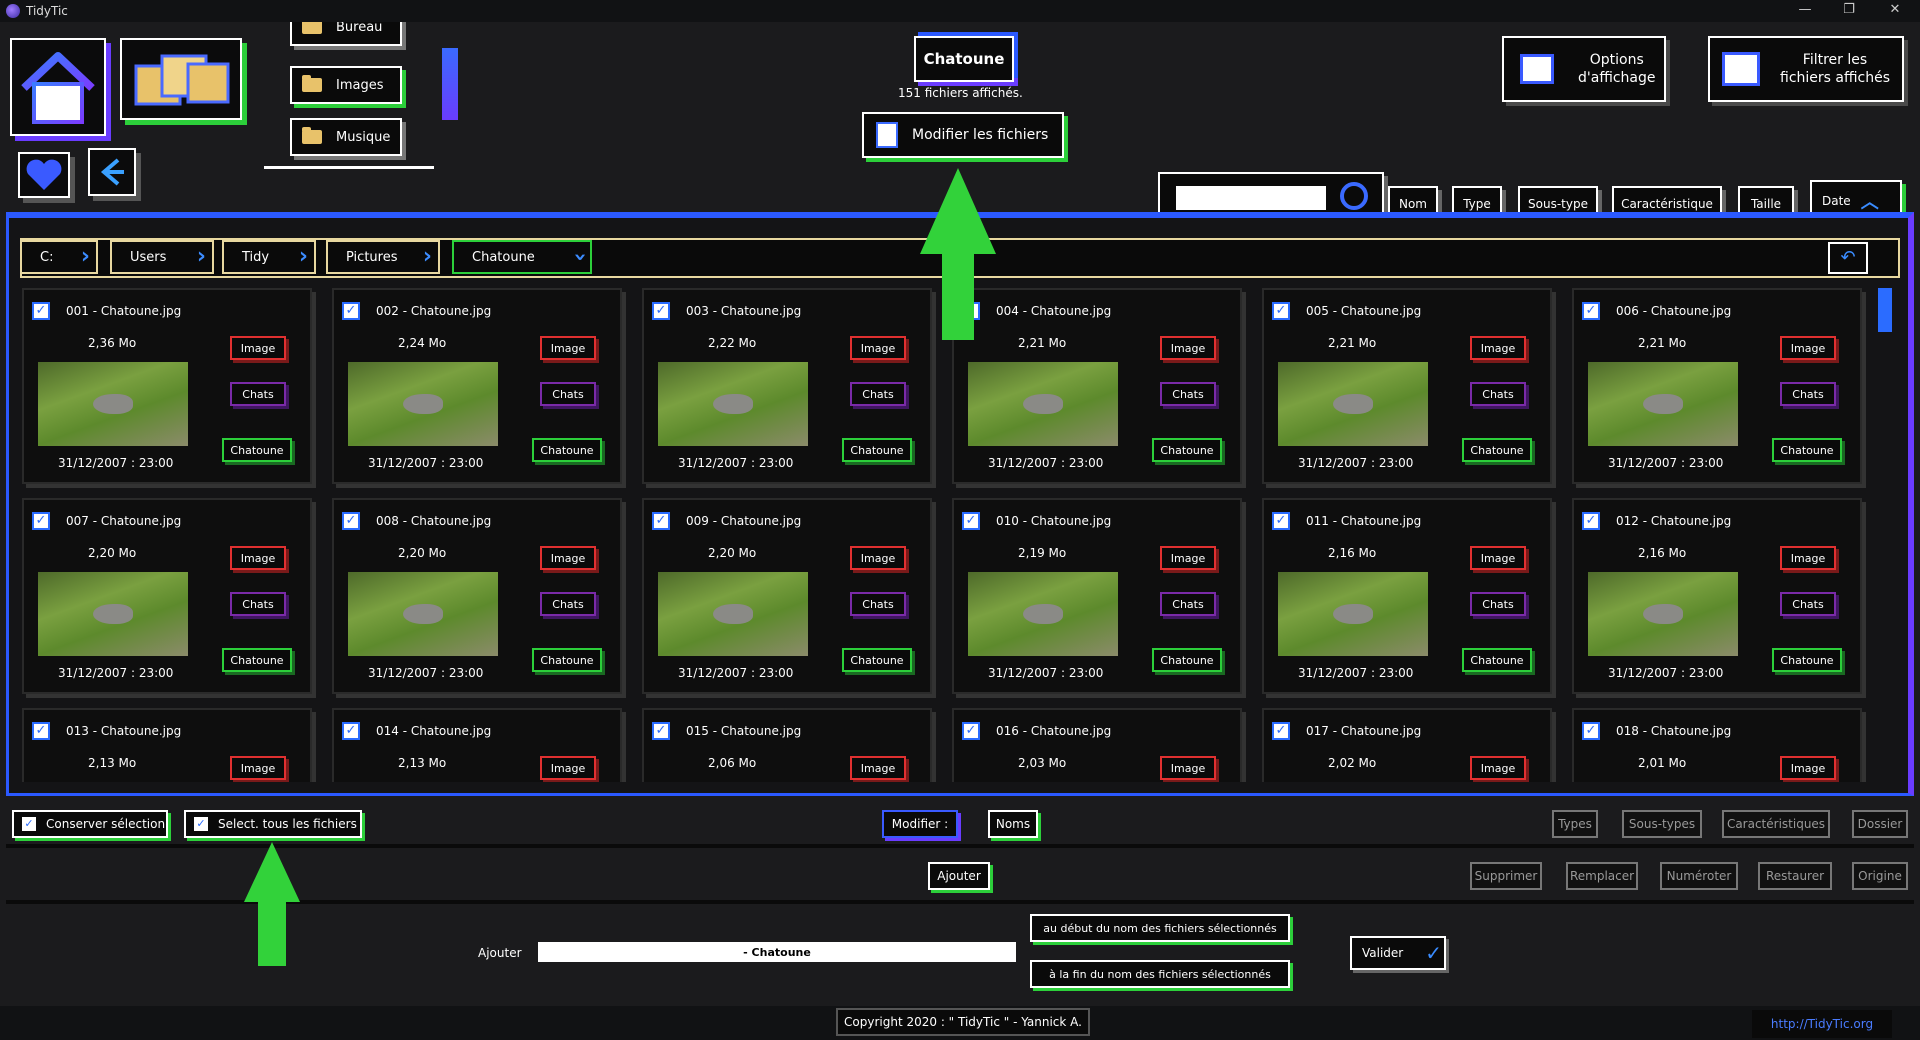 The image size is (1920, 1040). What do you see at coordinates (1717, 745) in the screenshot?
I see `file-card: ✓ 018 - Chatoune.jpg 2,01 Mo Image` at bounding box center [1717, 745].